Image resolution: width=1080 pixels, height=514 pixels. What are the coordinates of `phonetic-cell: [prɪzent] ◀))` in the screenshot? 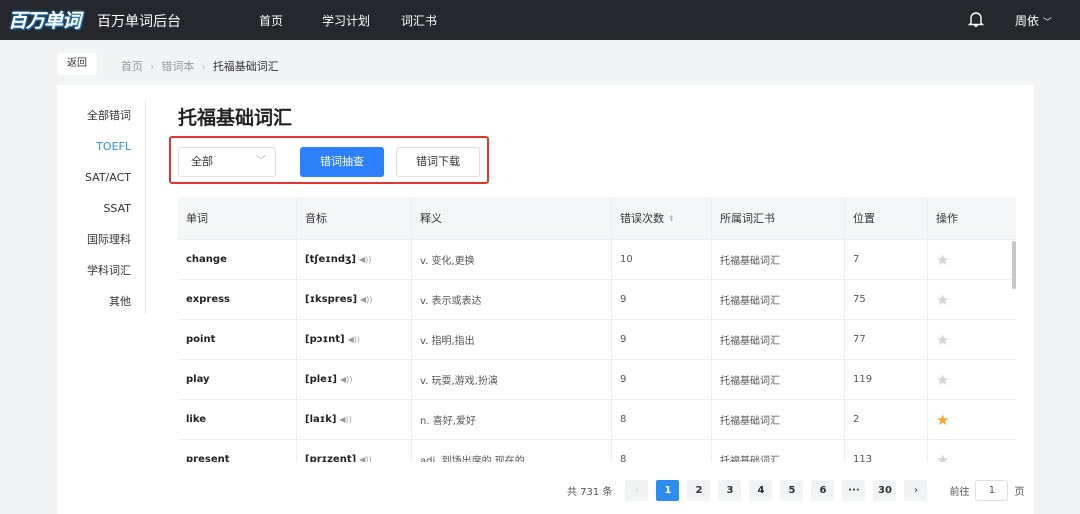 It's located at (354, 451).